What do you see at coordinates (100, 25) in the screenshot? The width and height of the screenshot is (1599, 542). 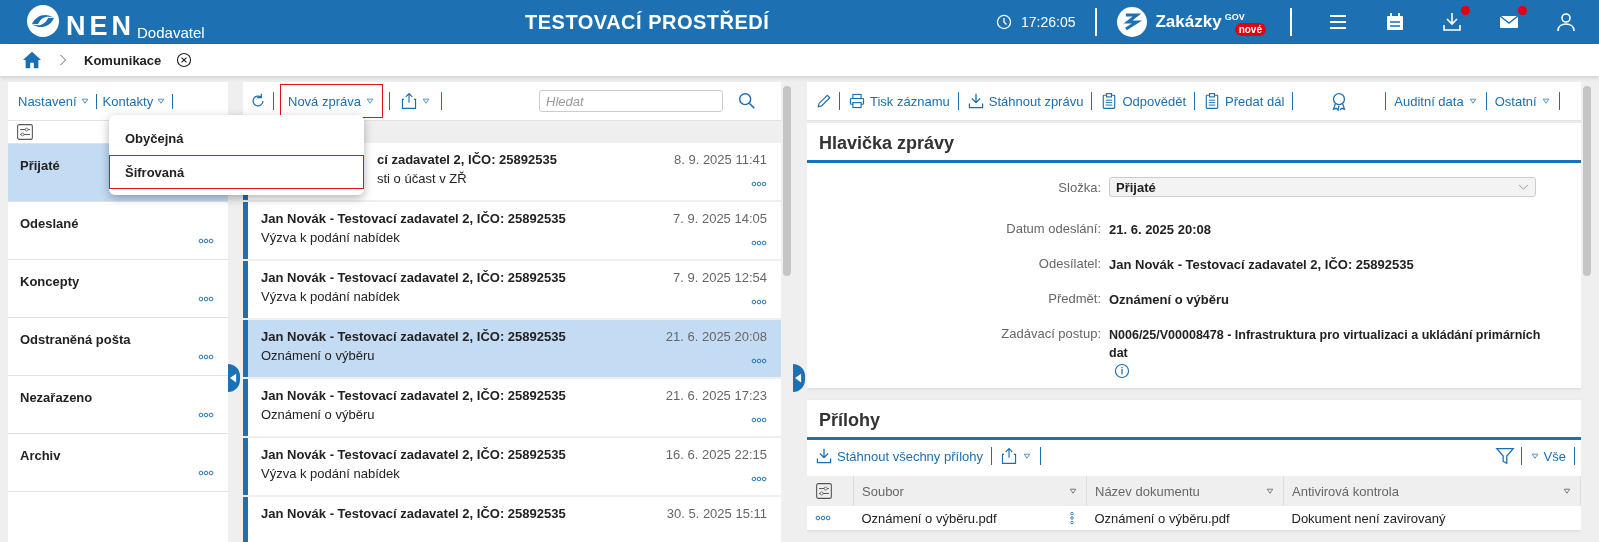 I see `logo-text: NEN` at bounding box center [100, 25].